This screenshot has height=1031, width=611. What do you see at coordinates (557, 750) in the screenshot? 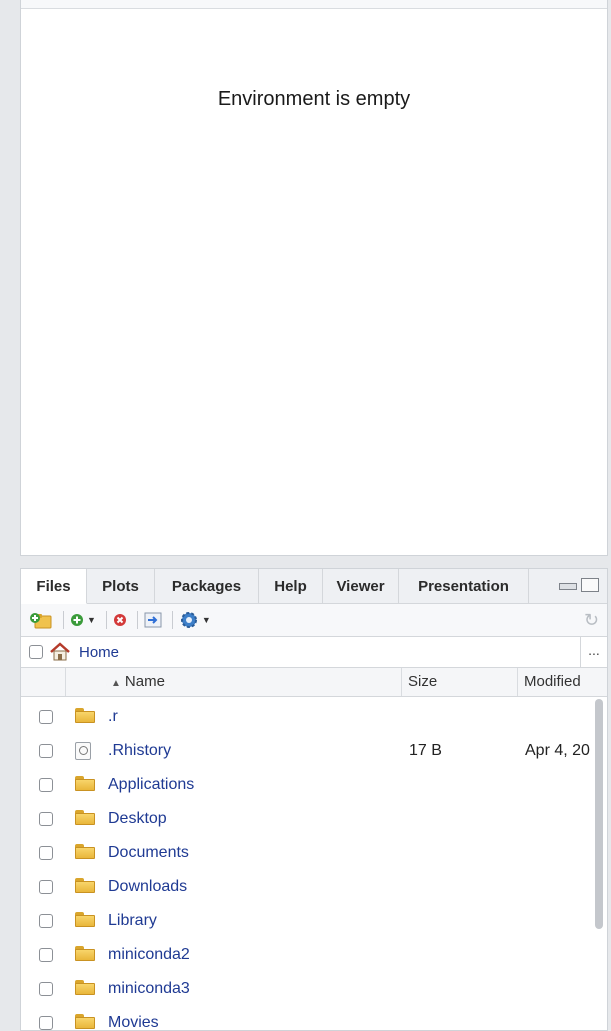
I see `file-modified: Apr 4, 20` at bounding box center [557, 750].